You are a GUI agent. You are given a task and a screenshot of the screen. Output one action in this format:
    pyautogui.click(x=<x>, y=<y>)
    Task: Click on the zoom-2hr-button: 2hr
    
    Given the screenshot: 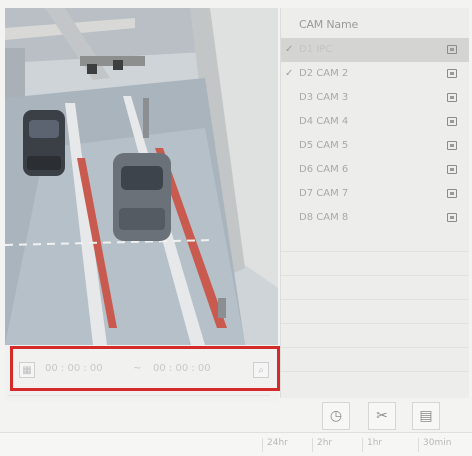 What is the action you would take?
    pyautogui.click(x=322, y=445)
    